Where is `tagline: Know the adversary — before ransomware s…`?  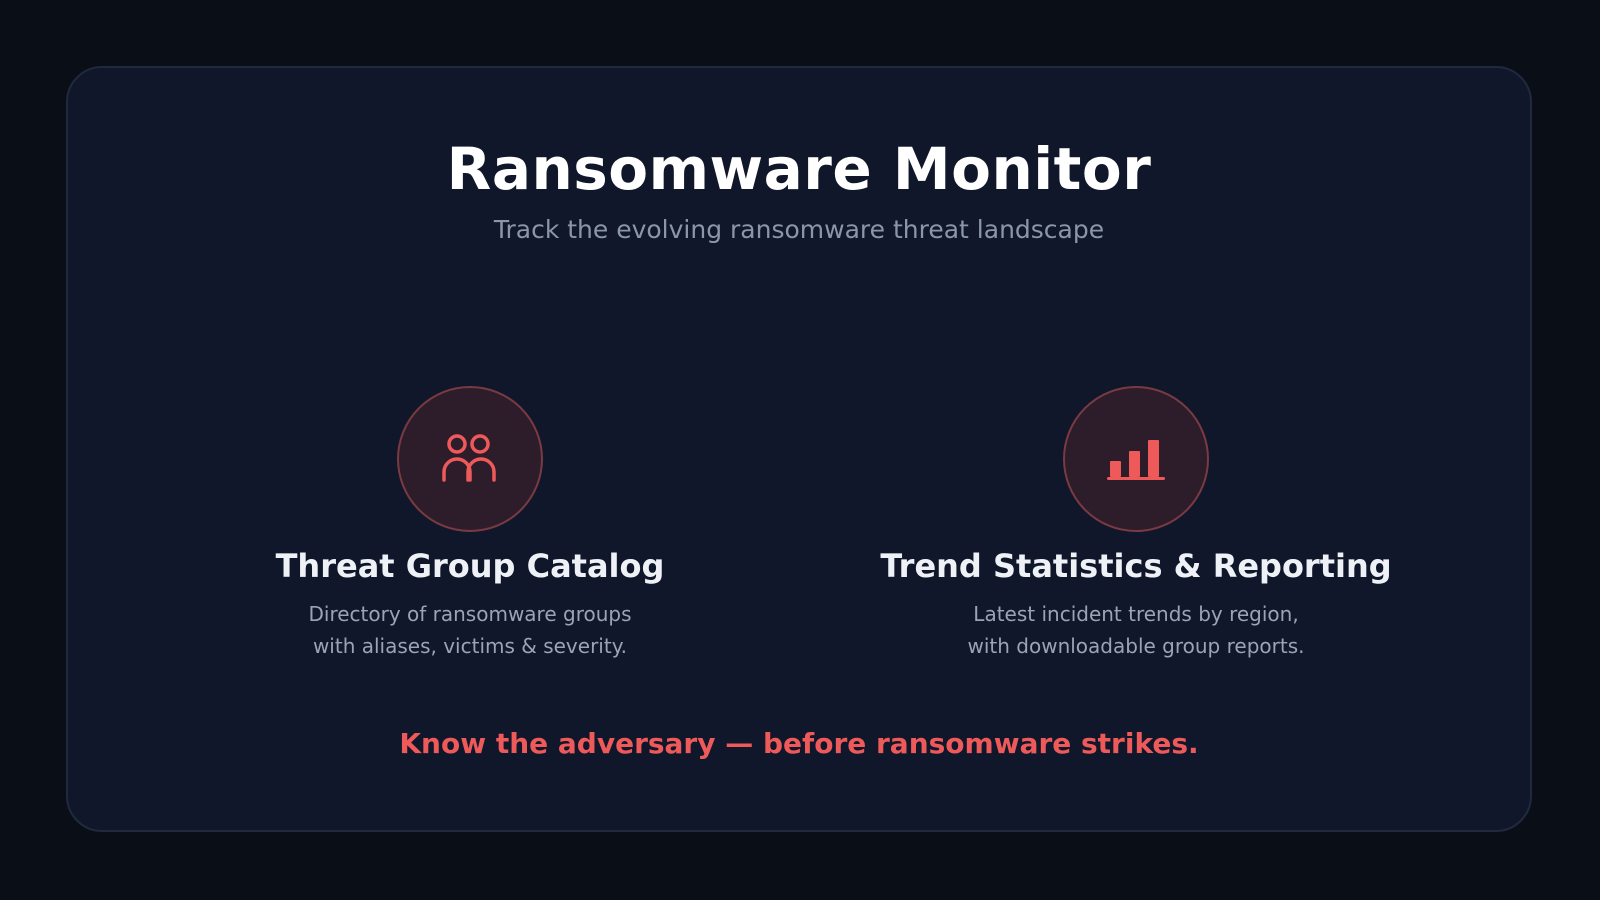 tagline: Know the adversary — before ransomware s… is located at coordinates (799, 743).